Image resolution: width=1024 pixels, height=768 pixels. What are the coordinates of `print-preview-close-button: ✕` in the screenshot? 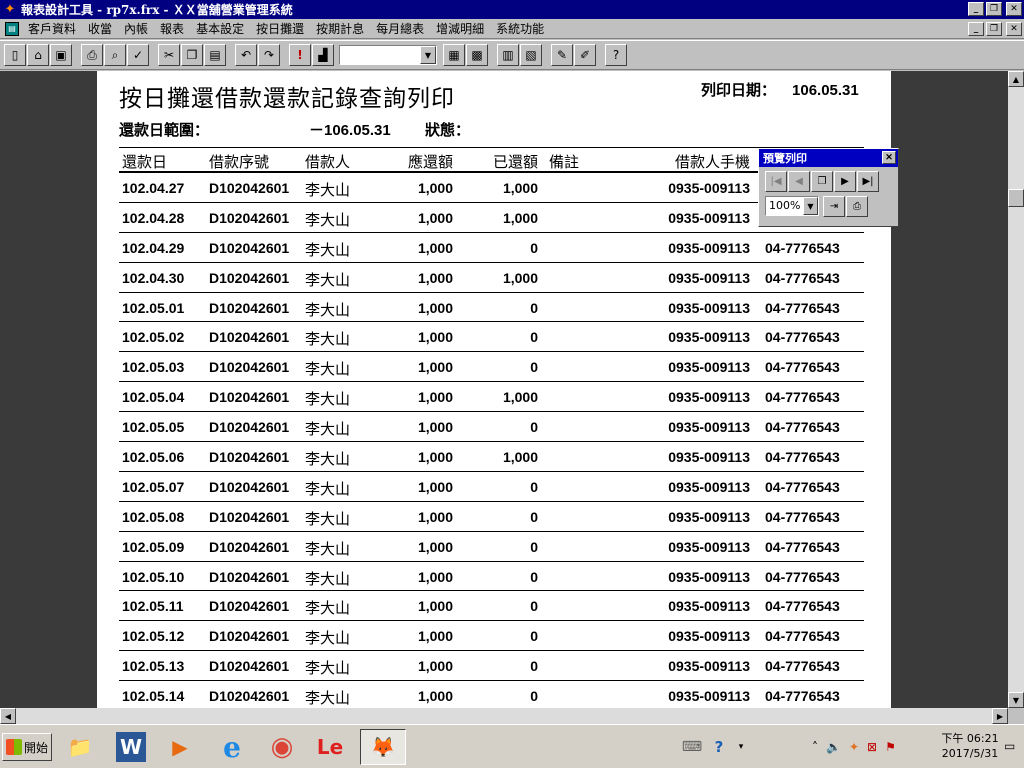 It's located at (889, 157).